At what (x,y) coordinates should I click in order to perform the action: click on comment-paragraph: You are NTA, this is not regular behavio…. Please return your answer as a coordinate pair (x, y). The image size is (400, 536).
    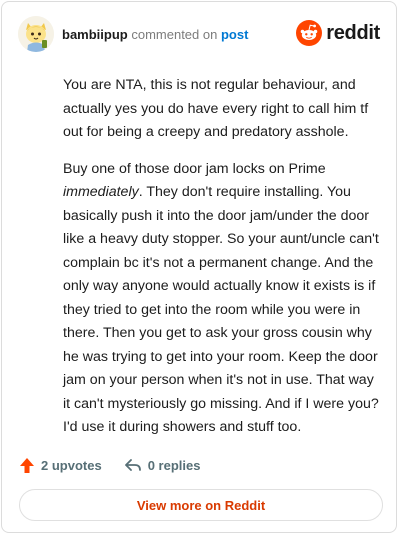
    Looking at the image, I should click on (216, 108).